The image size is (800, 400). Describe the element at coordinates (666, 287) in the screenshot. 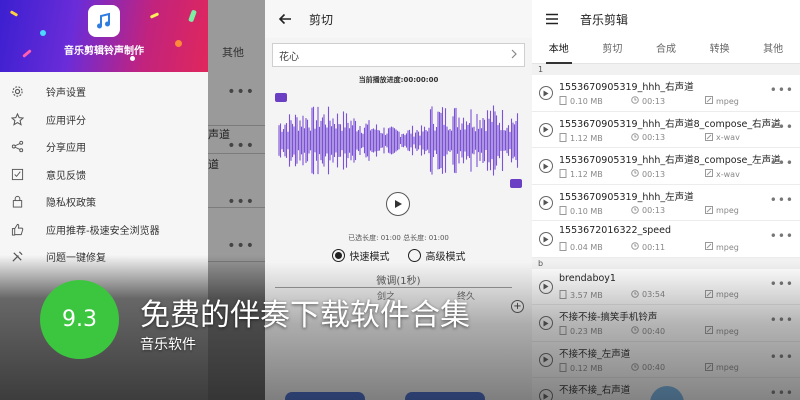

I see `list-item: brendaboy1 3.57 MB 03:54 mpeg •••` at that location.